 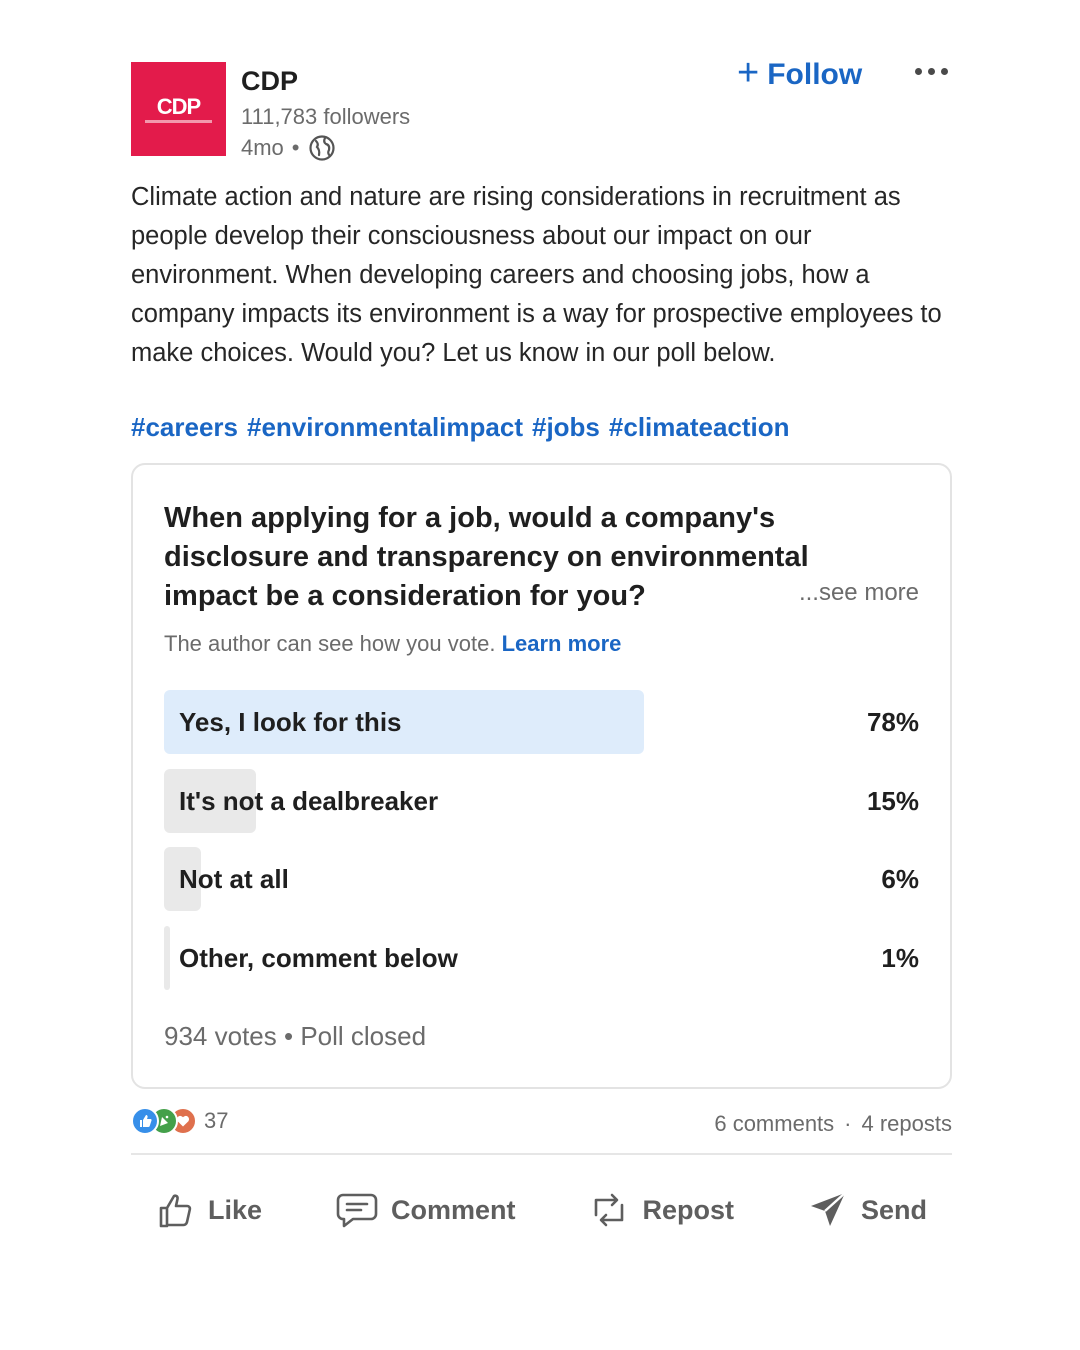 I want to click on post-age: 4mo, so click(x=262, y=147).